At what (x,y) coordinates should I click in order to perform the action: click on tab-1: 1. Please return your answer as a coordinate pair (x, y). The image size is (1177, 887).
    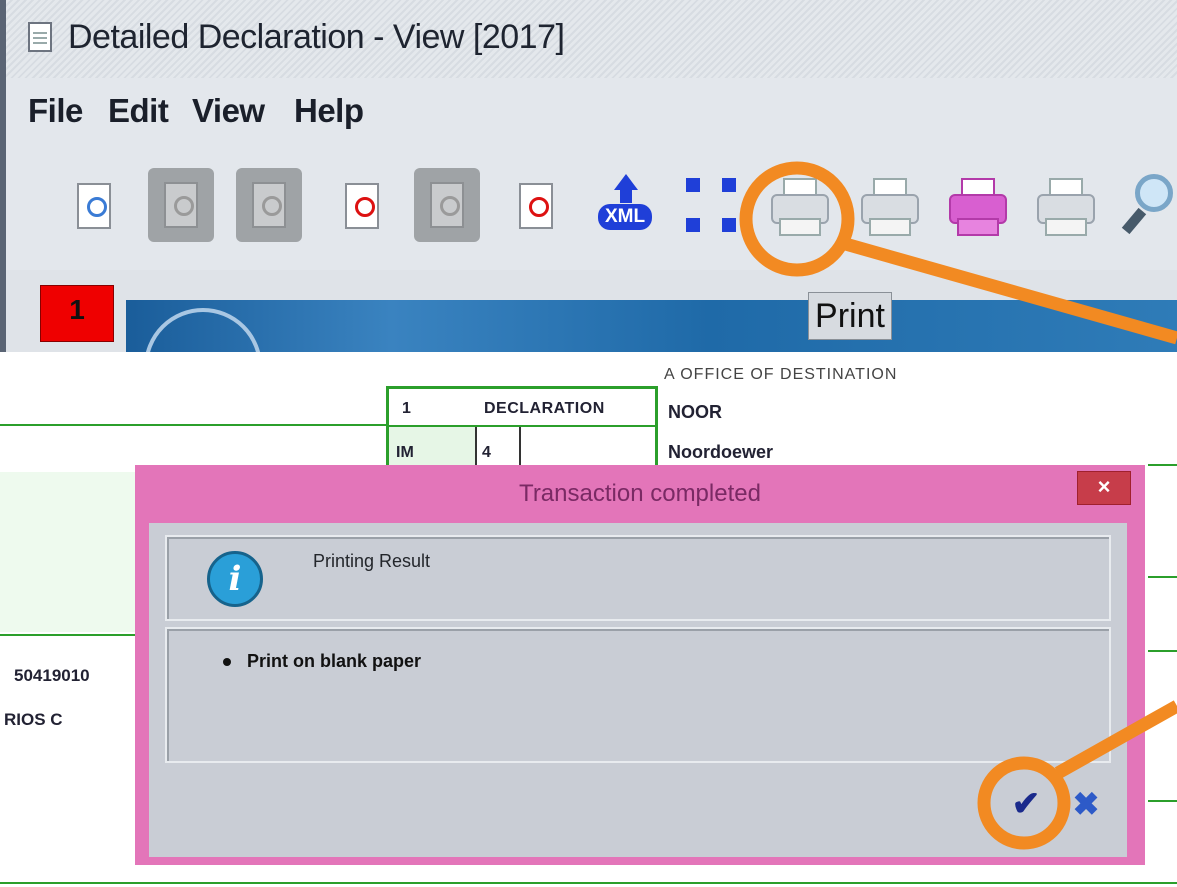
    Looking at the image, I should click on (77, 313).